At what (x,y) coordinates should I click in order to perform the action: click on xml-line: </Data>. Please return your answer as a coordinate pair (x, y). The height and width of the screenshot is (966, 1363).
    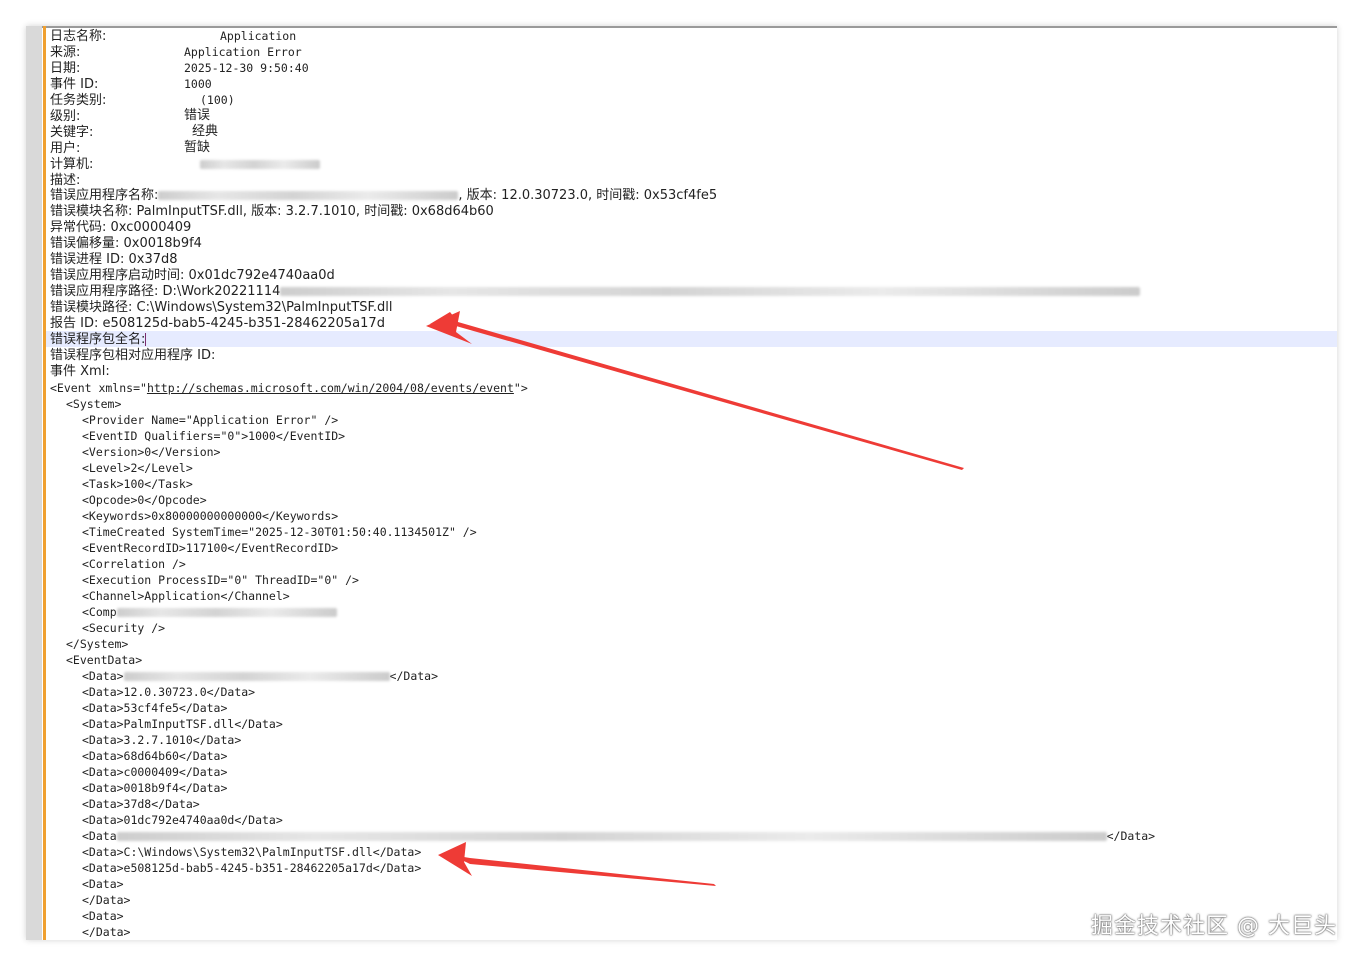
    Looking at the image, I should click on (106, 900).